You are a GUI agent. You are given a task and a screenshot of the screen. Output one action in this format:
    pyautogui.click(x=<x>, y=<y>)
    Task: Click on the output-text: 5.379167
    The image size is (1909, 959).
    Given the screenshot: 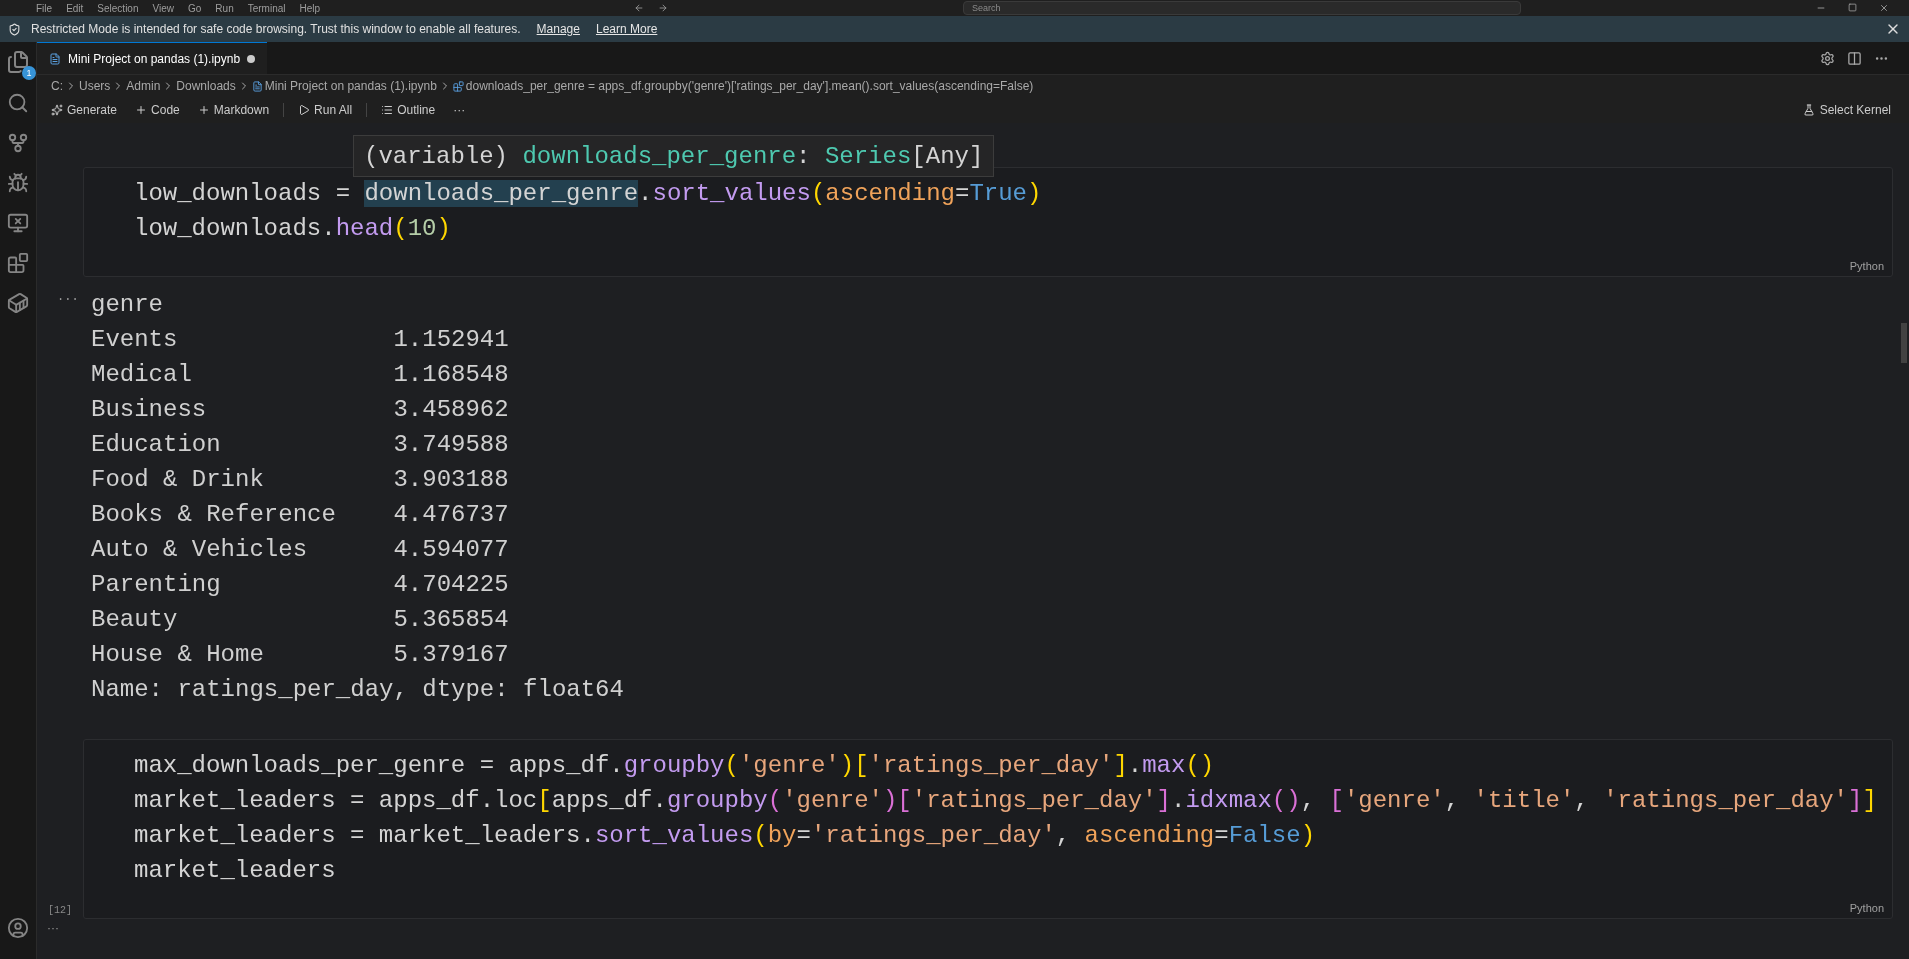 What is the action you would take?
    pyautogui.click(x=451, y=655)
    